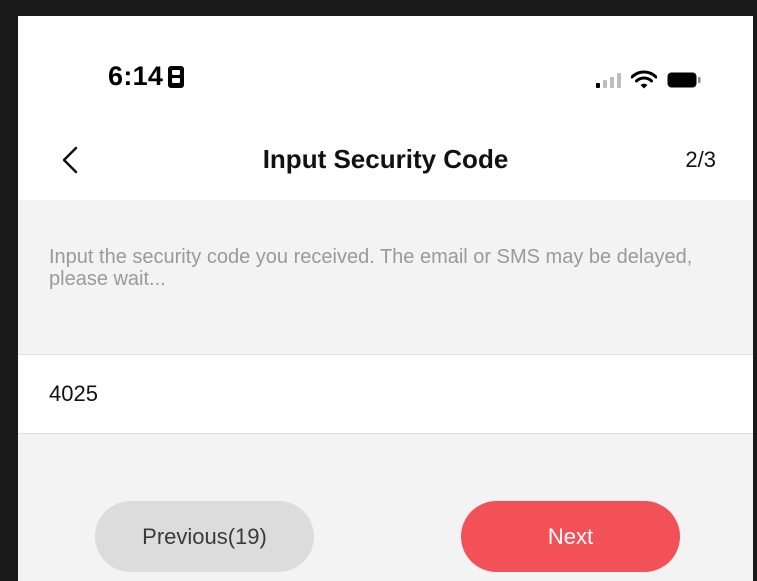 The height and width of the screenshot is (581, 757). What do you see at coordinates (608, 80) in the screenshot?
I see `signal-icon` at bounding box center [608, 80].